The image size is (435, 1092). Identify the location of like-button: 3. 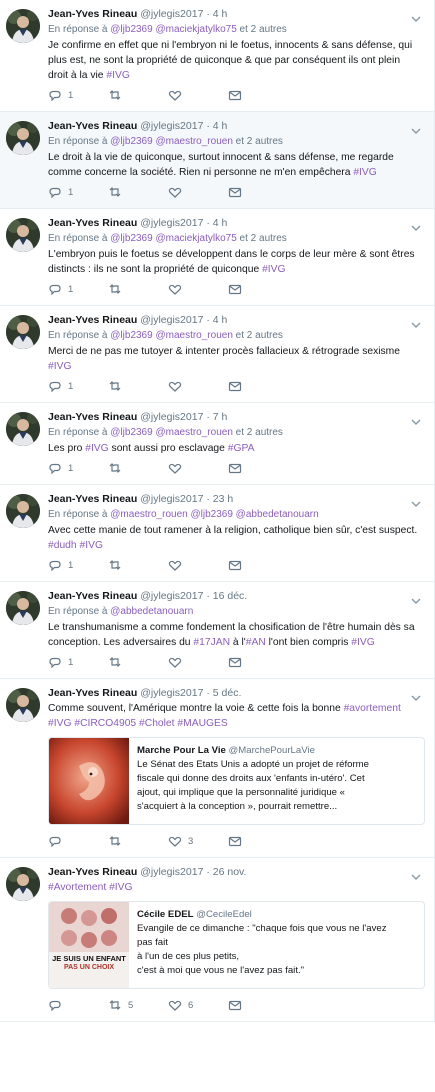
(198, 841).